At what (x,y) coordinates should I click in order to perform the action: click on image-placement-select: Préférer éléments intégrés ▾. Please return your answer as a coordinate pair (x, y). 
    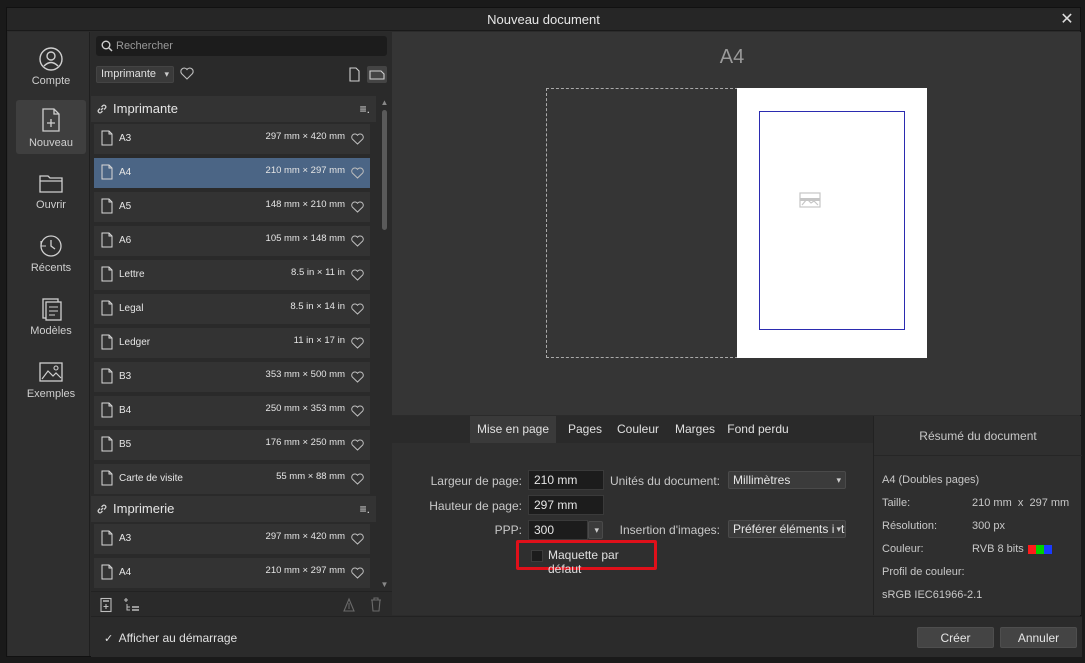
    Looking at the image, I should click on (787, 529).